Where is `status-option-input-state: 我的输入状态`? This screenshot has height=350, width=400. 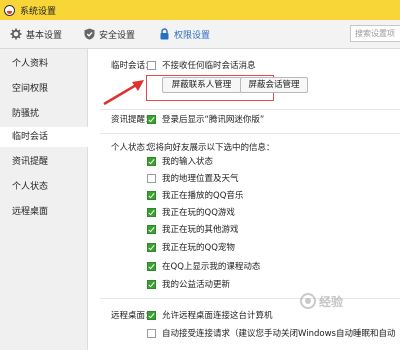
status-option-input-state: 我的输入状态 is located at coordinates (180, 161).